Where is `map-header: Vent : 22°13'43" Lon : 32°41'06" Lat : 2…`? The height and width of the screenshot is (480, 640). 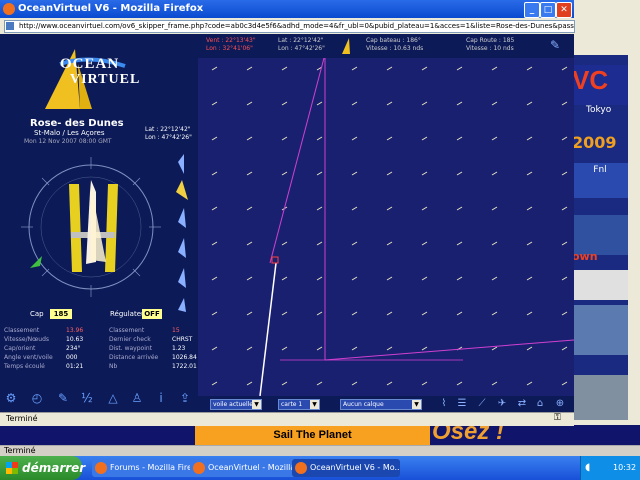
map-header: Vent : 22°13'43" Lon : 32°41'06" Lat : 2… is located at coordinates (386, 46).